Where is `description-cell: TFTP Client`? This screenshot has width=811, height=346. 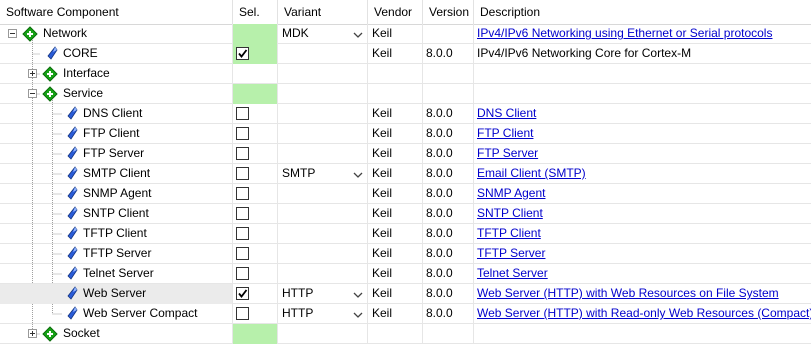
description-cell: TFTP Client is located at coordinates (642, 234).